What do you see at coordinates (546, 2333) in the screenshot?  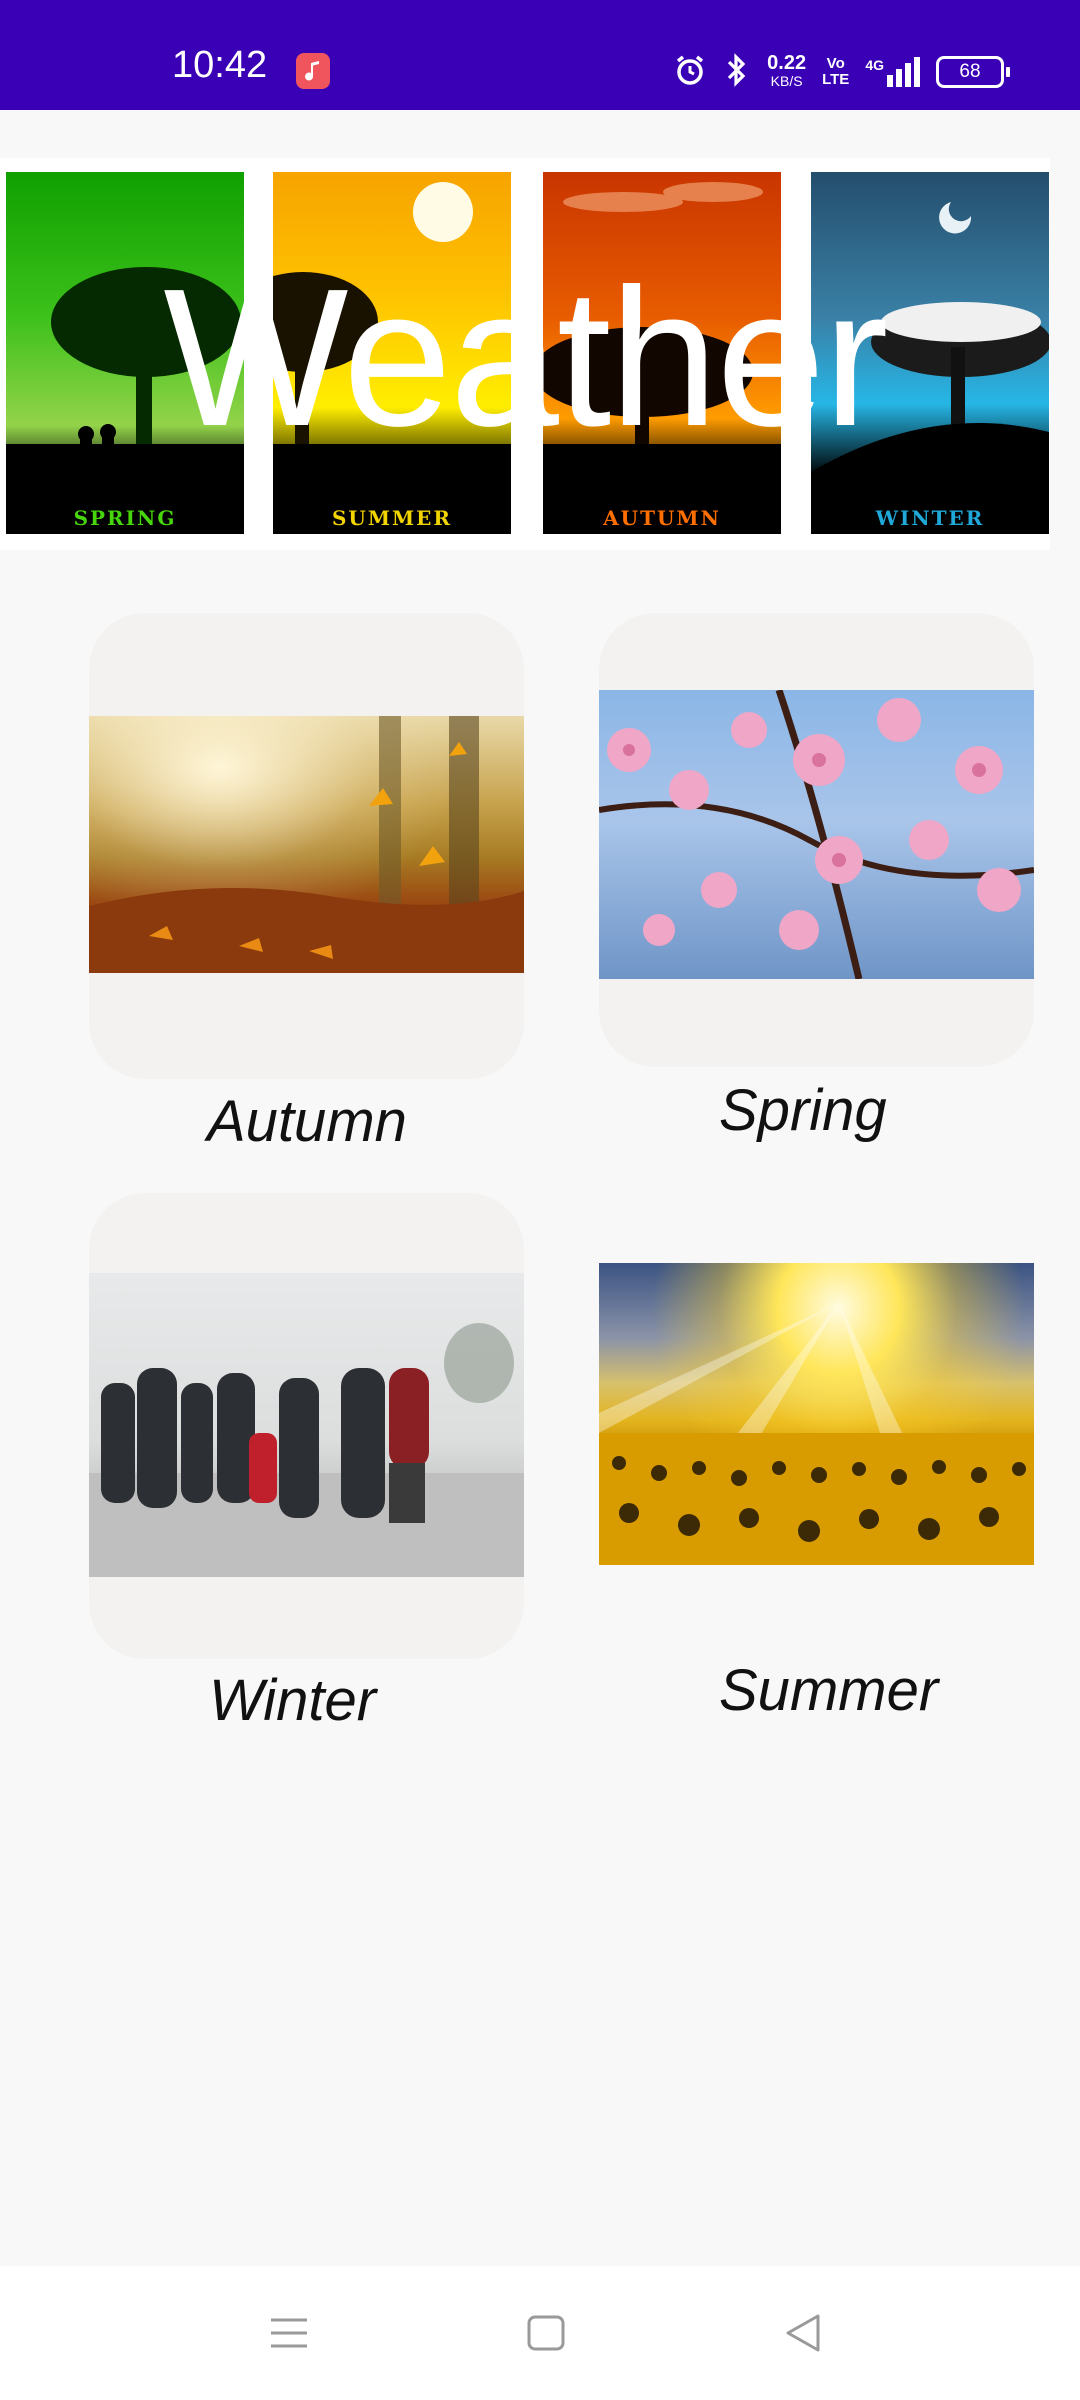 I see `home-icon` at bounding box center [546, 2333].